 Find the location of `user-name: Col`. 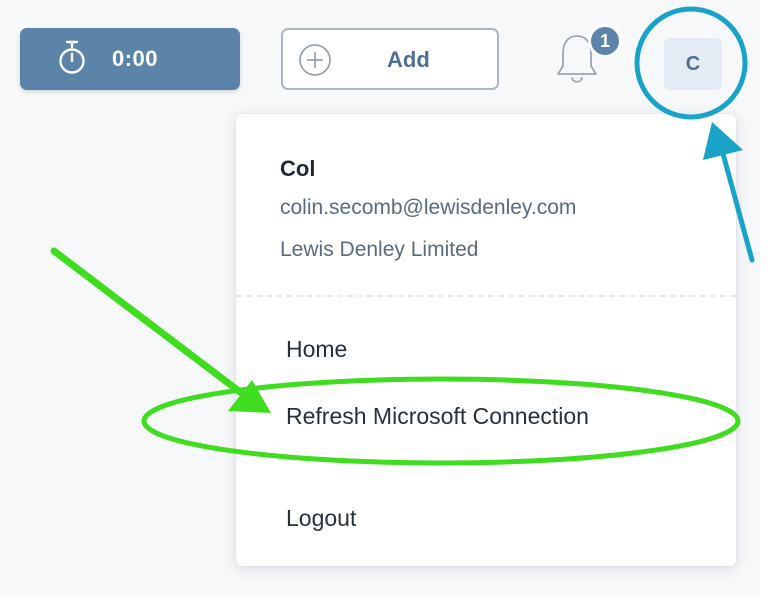

user-name: Col is located at coordinates (298, 168).